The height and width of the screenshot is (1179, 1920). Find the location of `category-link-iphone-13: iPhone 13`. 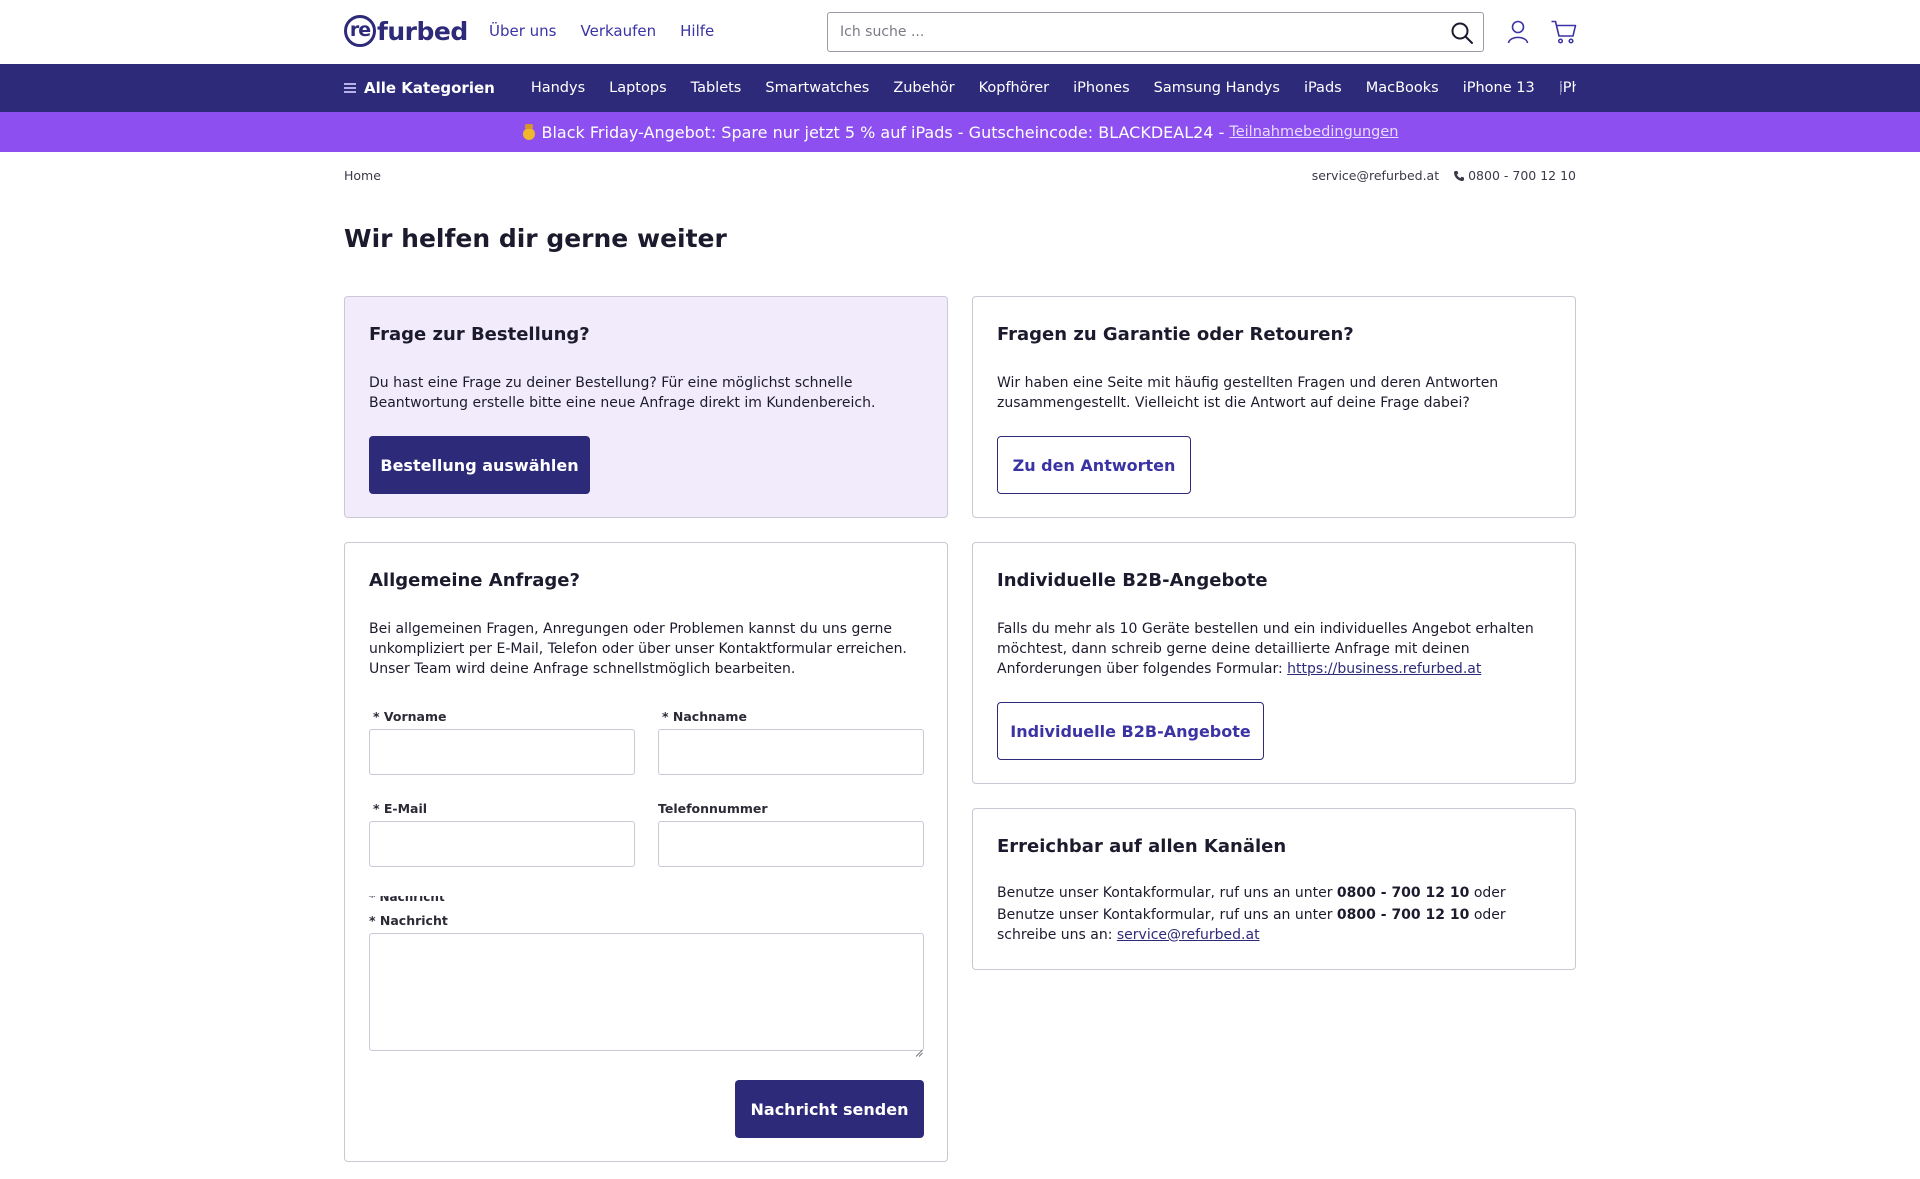

category-link-iphone-13: iPhone 13 is located at coordinates (1499, 88).